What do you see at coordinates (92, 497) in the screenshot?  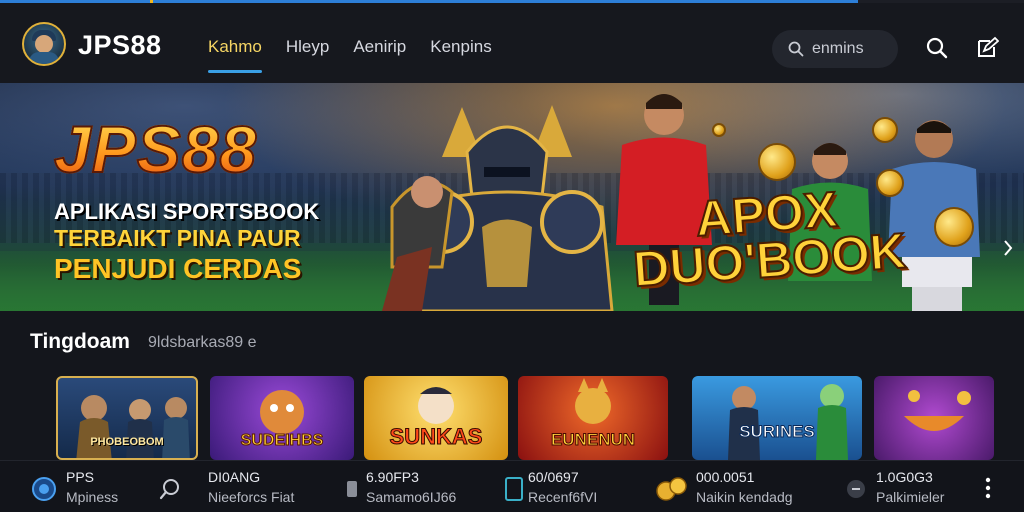 I see `bottom-item-caption: Mpiness` at bounding box center [92, 497].